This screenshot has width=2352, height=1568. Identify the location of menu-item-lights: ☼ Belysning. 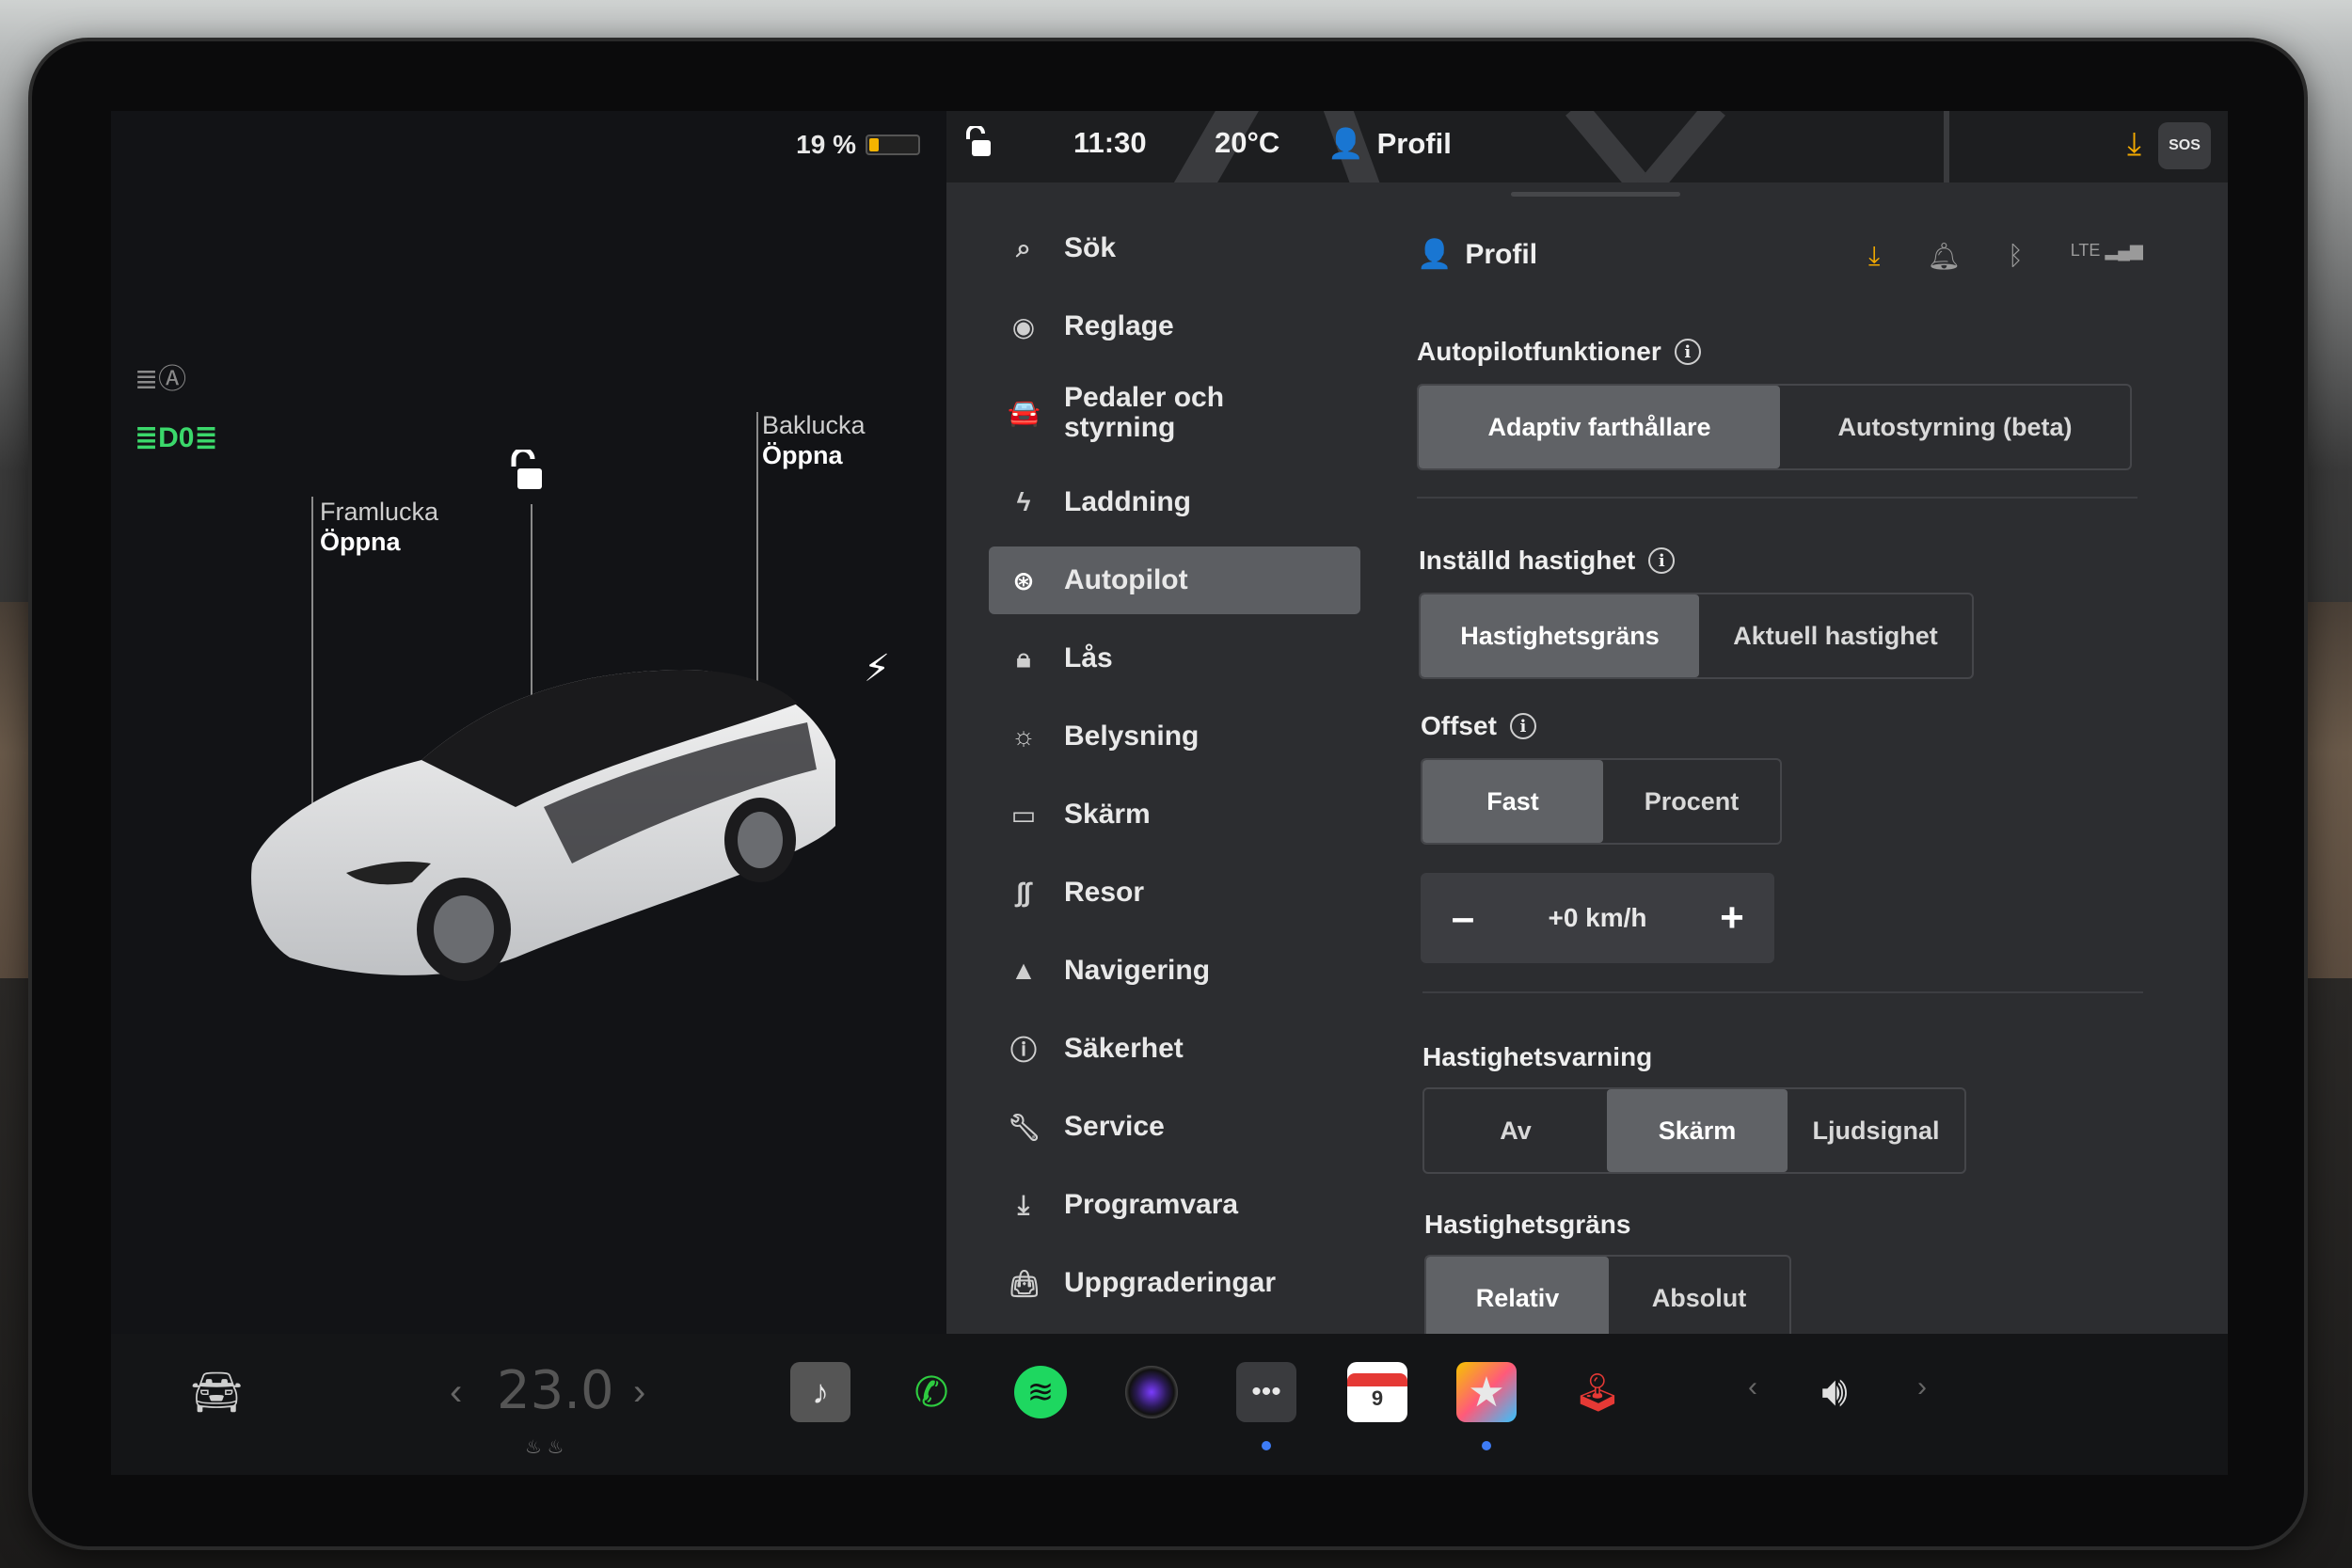
(1174, 736).